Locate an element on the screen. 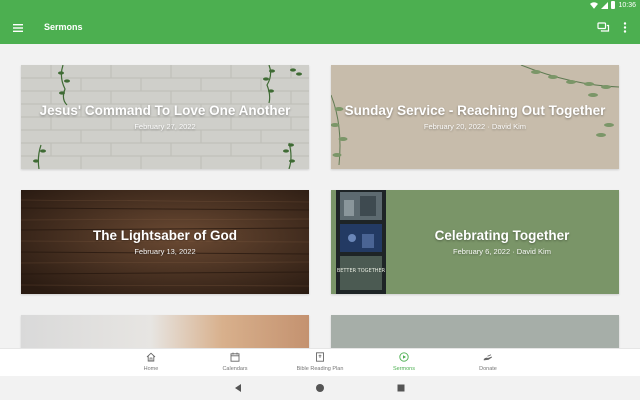 The image size is (640, 400). nav-label: Donate is located at coordinates (488, 369).